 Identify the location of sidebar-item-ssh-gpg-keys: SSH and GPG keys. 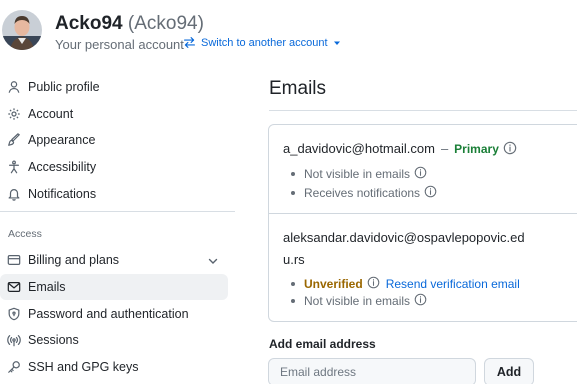
(114, 367).